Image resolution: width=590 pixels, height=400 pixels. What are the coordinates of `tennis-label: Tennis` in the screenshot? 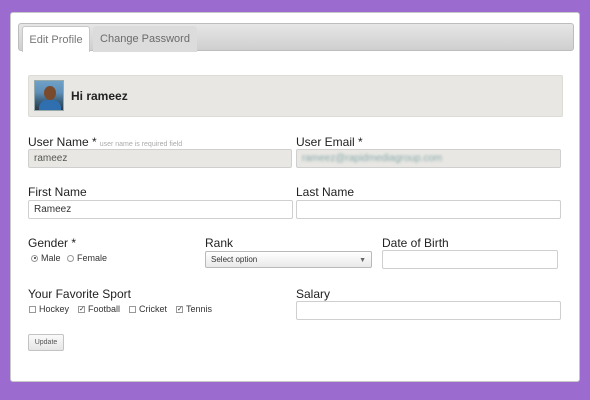 It's located at (199, 309).